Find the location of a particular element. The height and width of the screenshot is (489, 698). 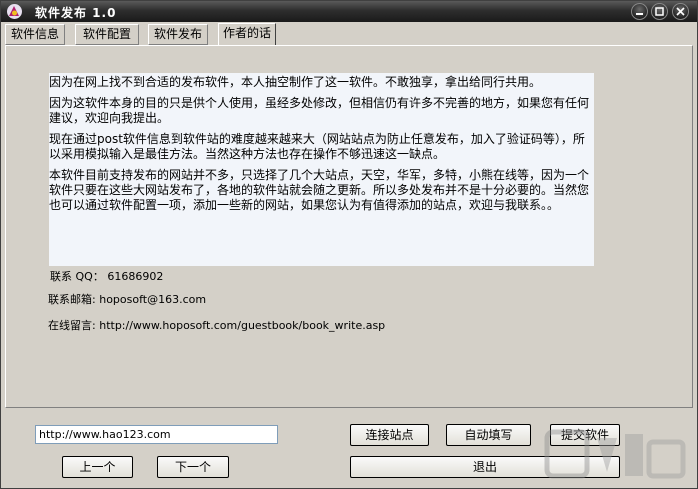

close-icon is located at coordinates (680, 11).